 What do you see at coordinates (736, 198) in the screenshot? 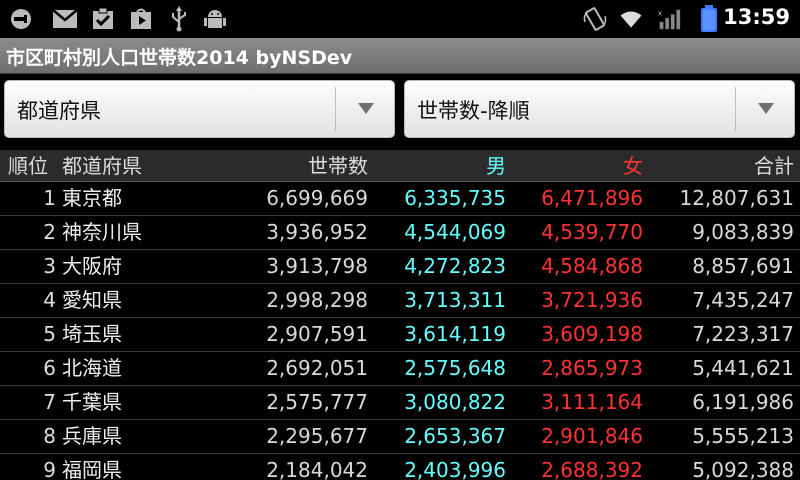
I see `row-total: 12,807,631` at bounding box center [736, 198].